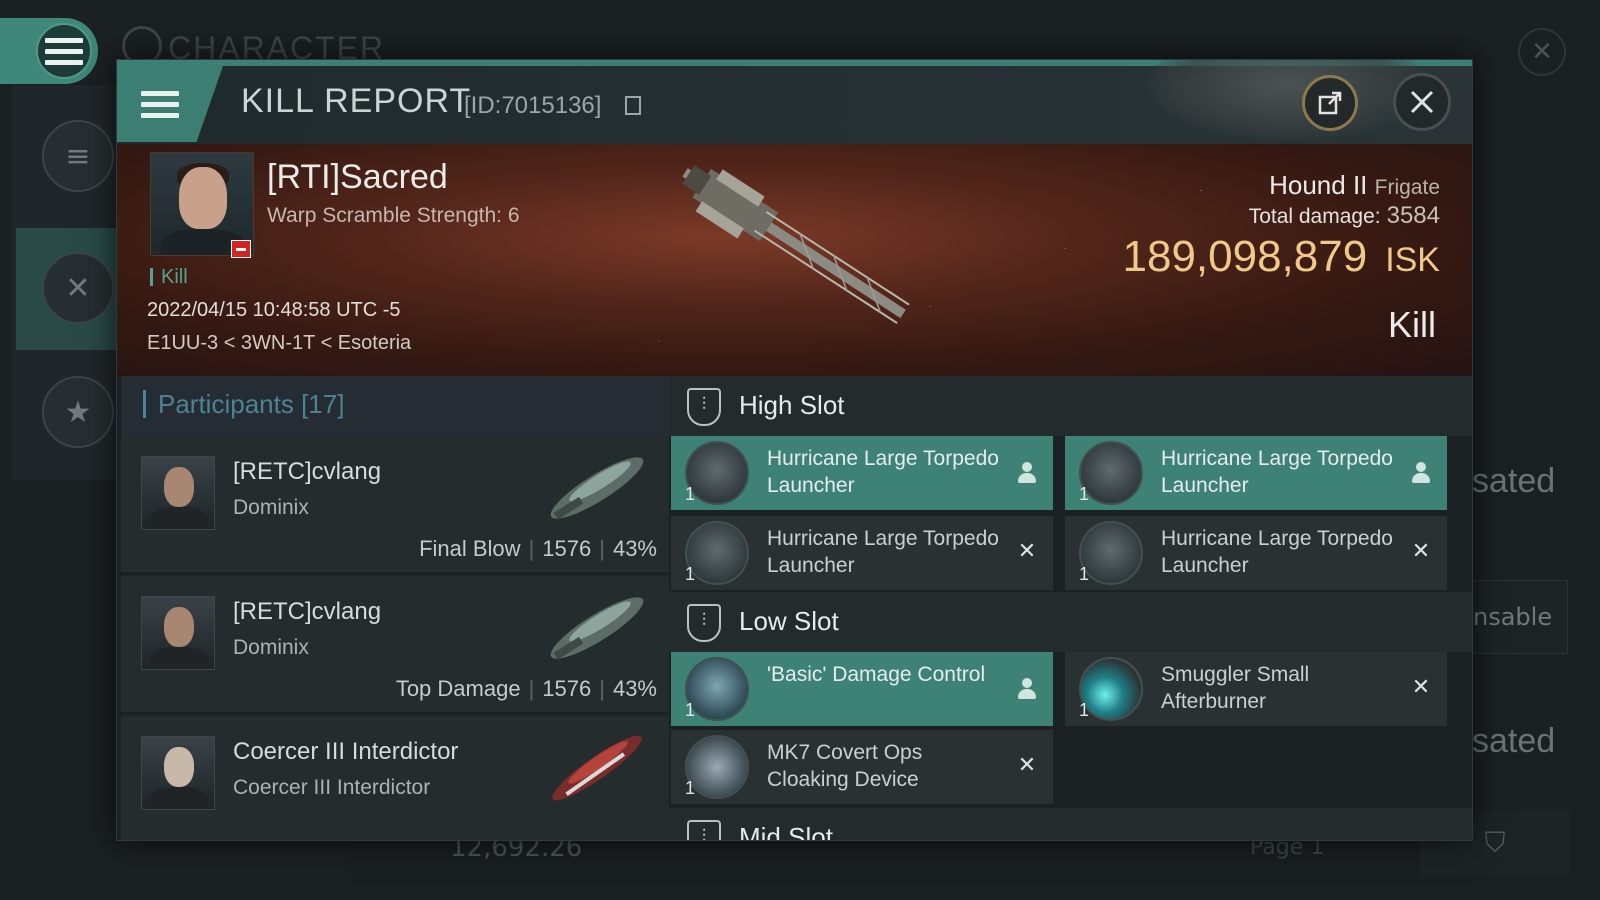  What do you see at coordinates (538, 548) in the screenshot?
I see `participant-stats: Final Blow | 1576 | 43%` at bounding box center [538, 548].